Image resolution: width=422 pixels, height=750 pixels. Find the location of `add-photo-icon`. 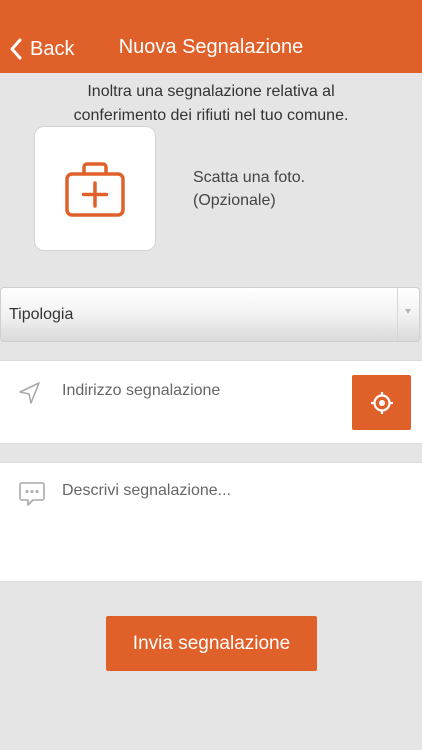

add-photo-icon is located at coordinates (95, 189).